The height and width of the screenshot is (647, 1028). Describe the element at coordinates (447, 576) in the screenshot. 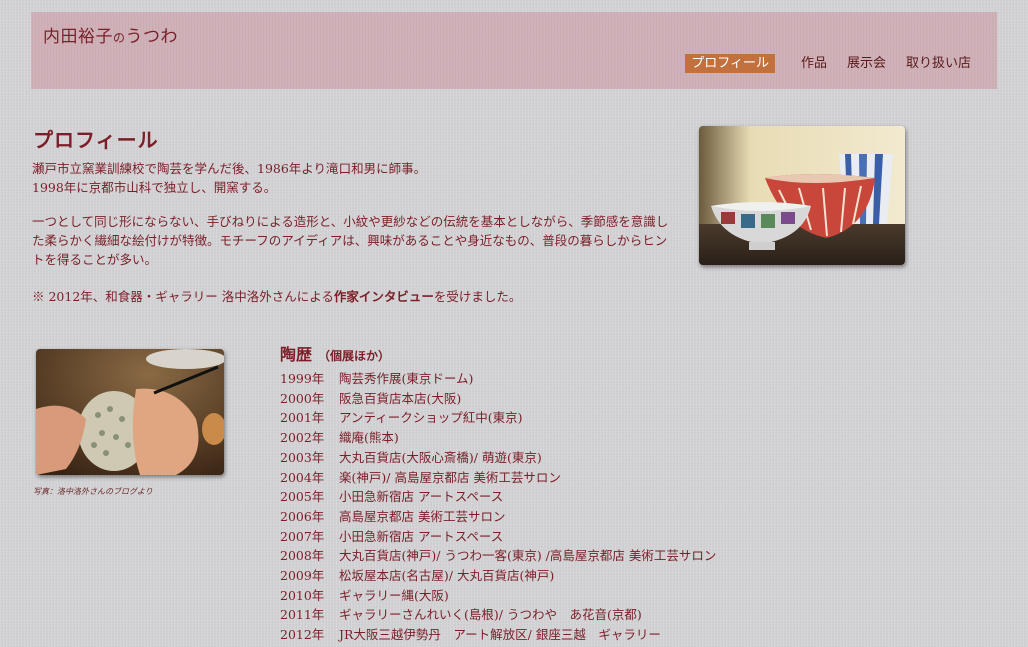

I see `history-text: 松坂屋本店(名古屋)/ 大丸百貨店(神戸)` at that location.